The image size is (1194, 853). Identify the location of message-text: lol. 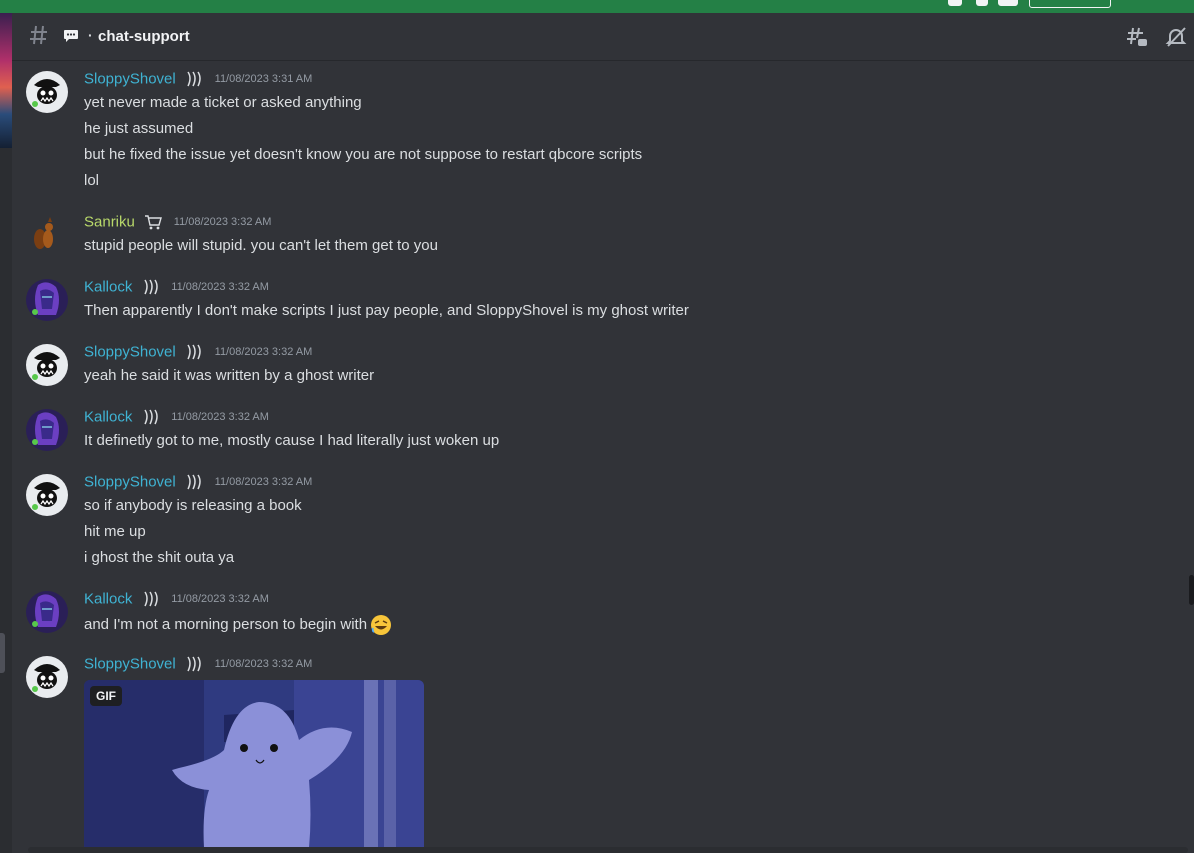
(92, 180).